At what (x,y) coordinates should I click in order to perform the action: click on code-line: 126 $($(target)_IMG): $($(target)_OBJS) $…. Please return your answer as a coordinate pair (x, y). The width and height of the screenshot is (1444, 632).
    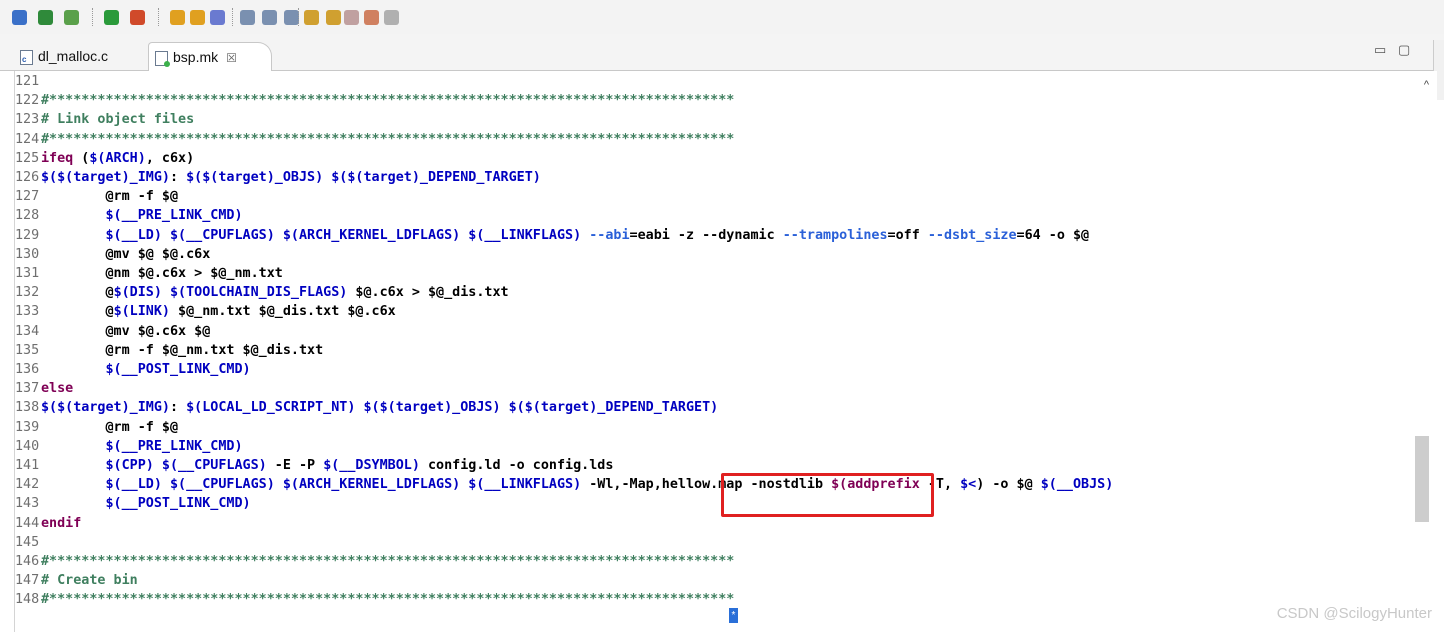
    Looking at the image, I should click on (278, 177).